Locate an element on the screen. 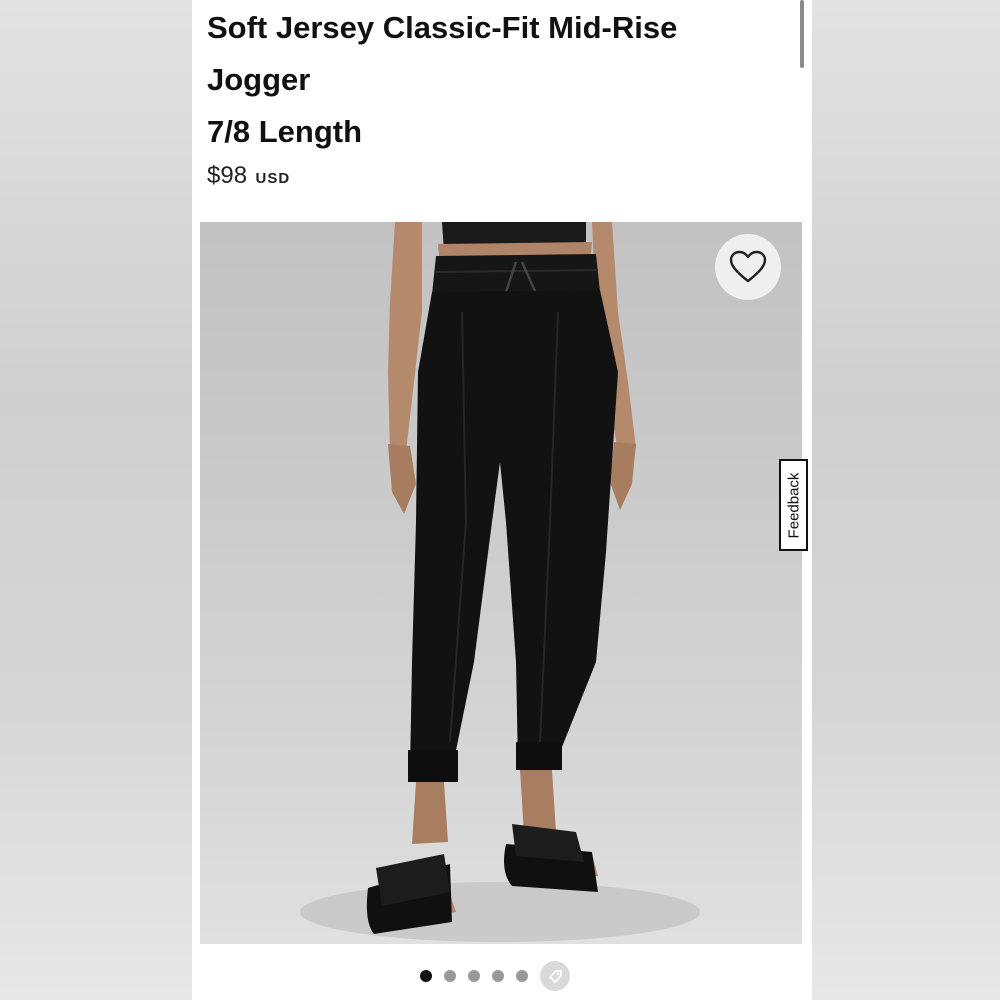 This screenshot has height=1000, width=1000. 360-view-icon is located at coordinates (555, 976).